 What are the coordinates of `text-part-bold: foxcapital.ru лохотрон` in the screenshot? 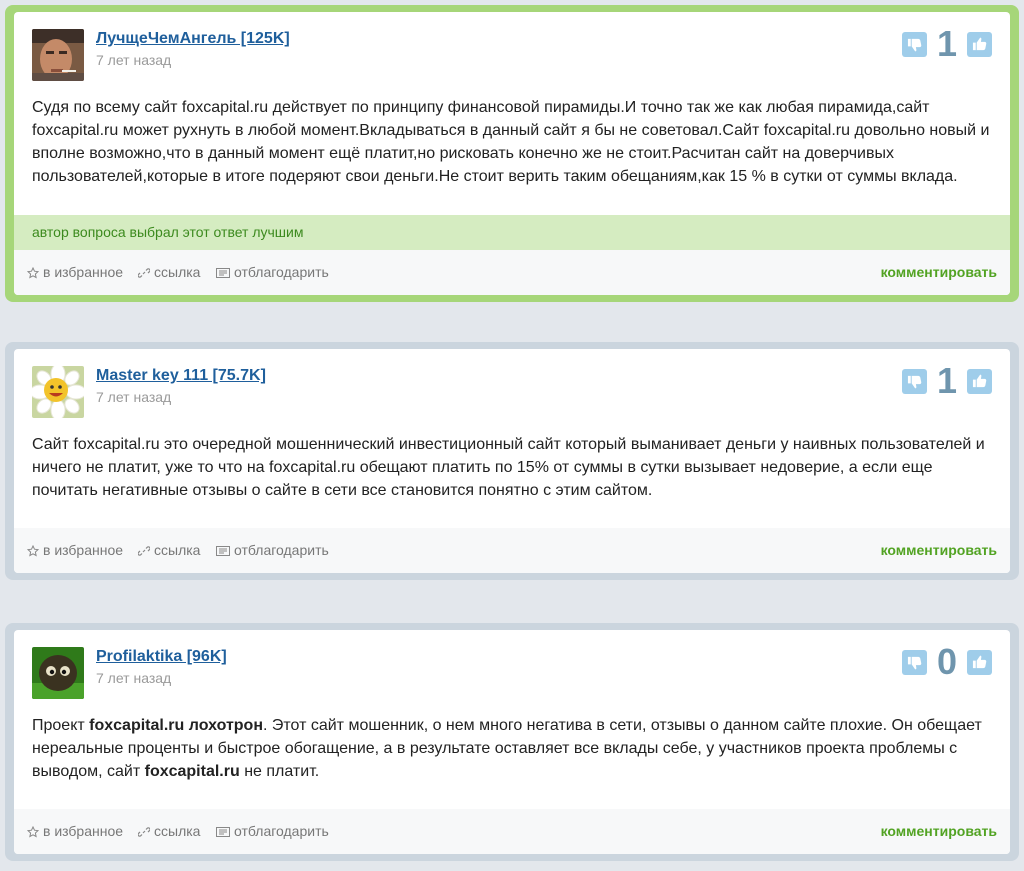 It's located at (176, 725).